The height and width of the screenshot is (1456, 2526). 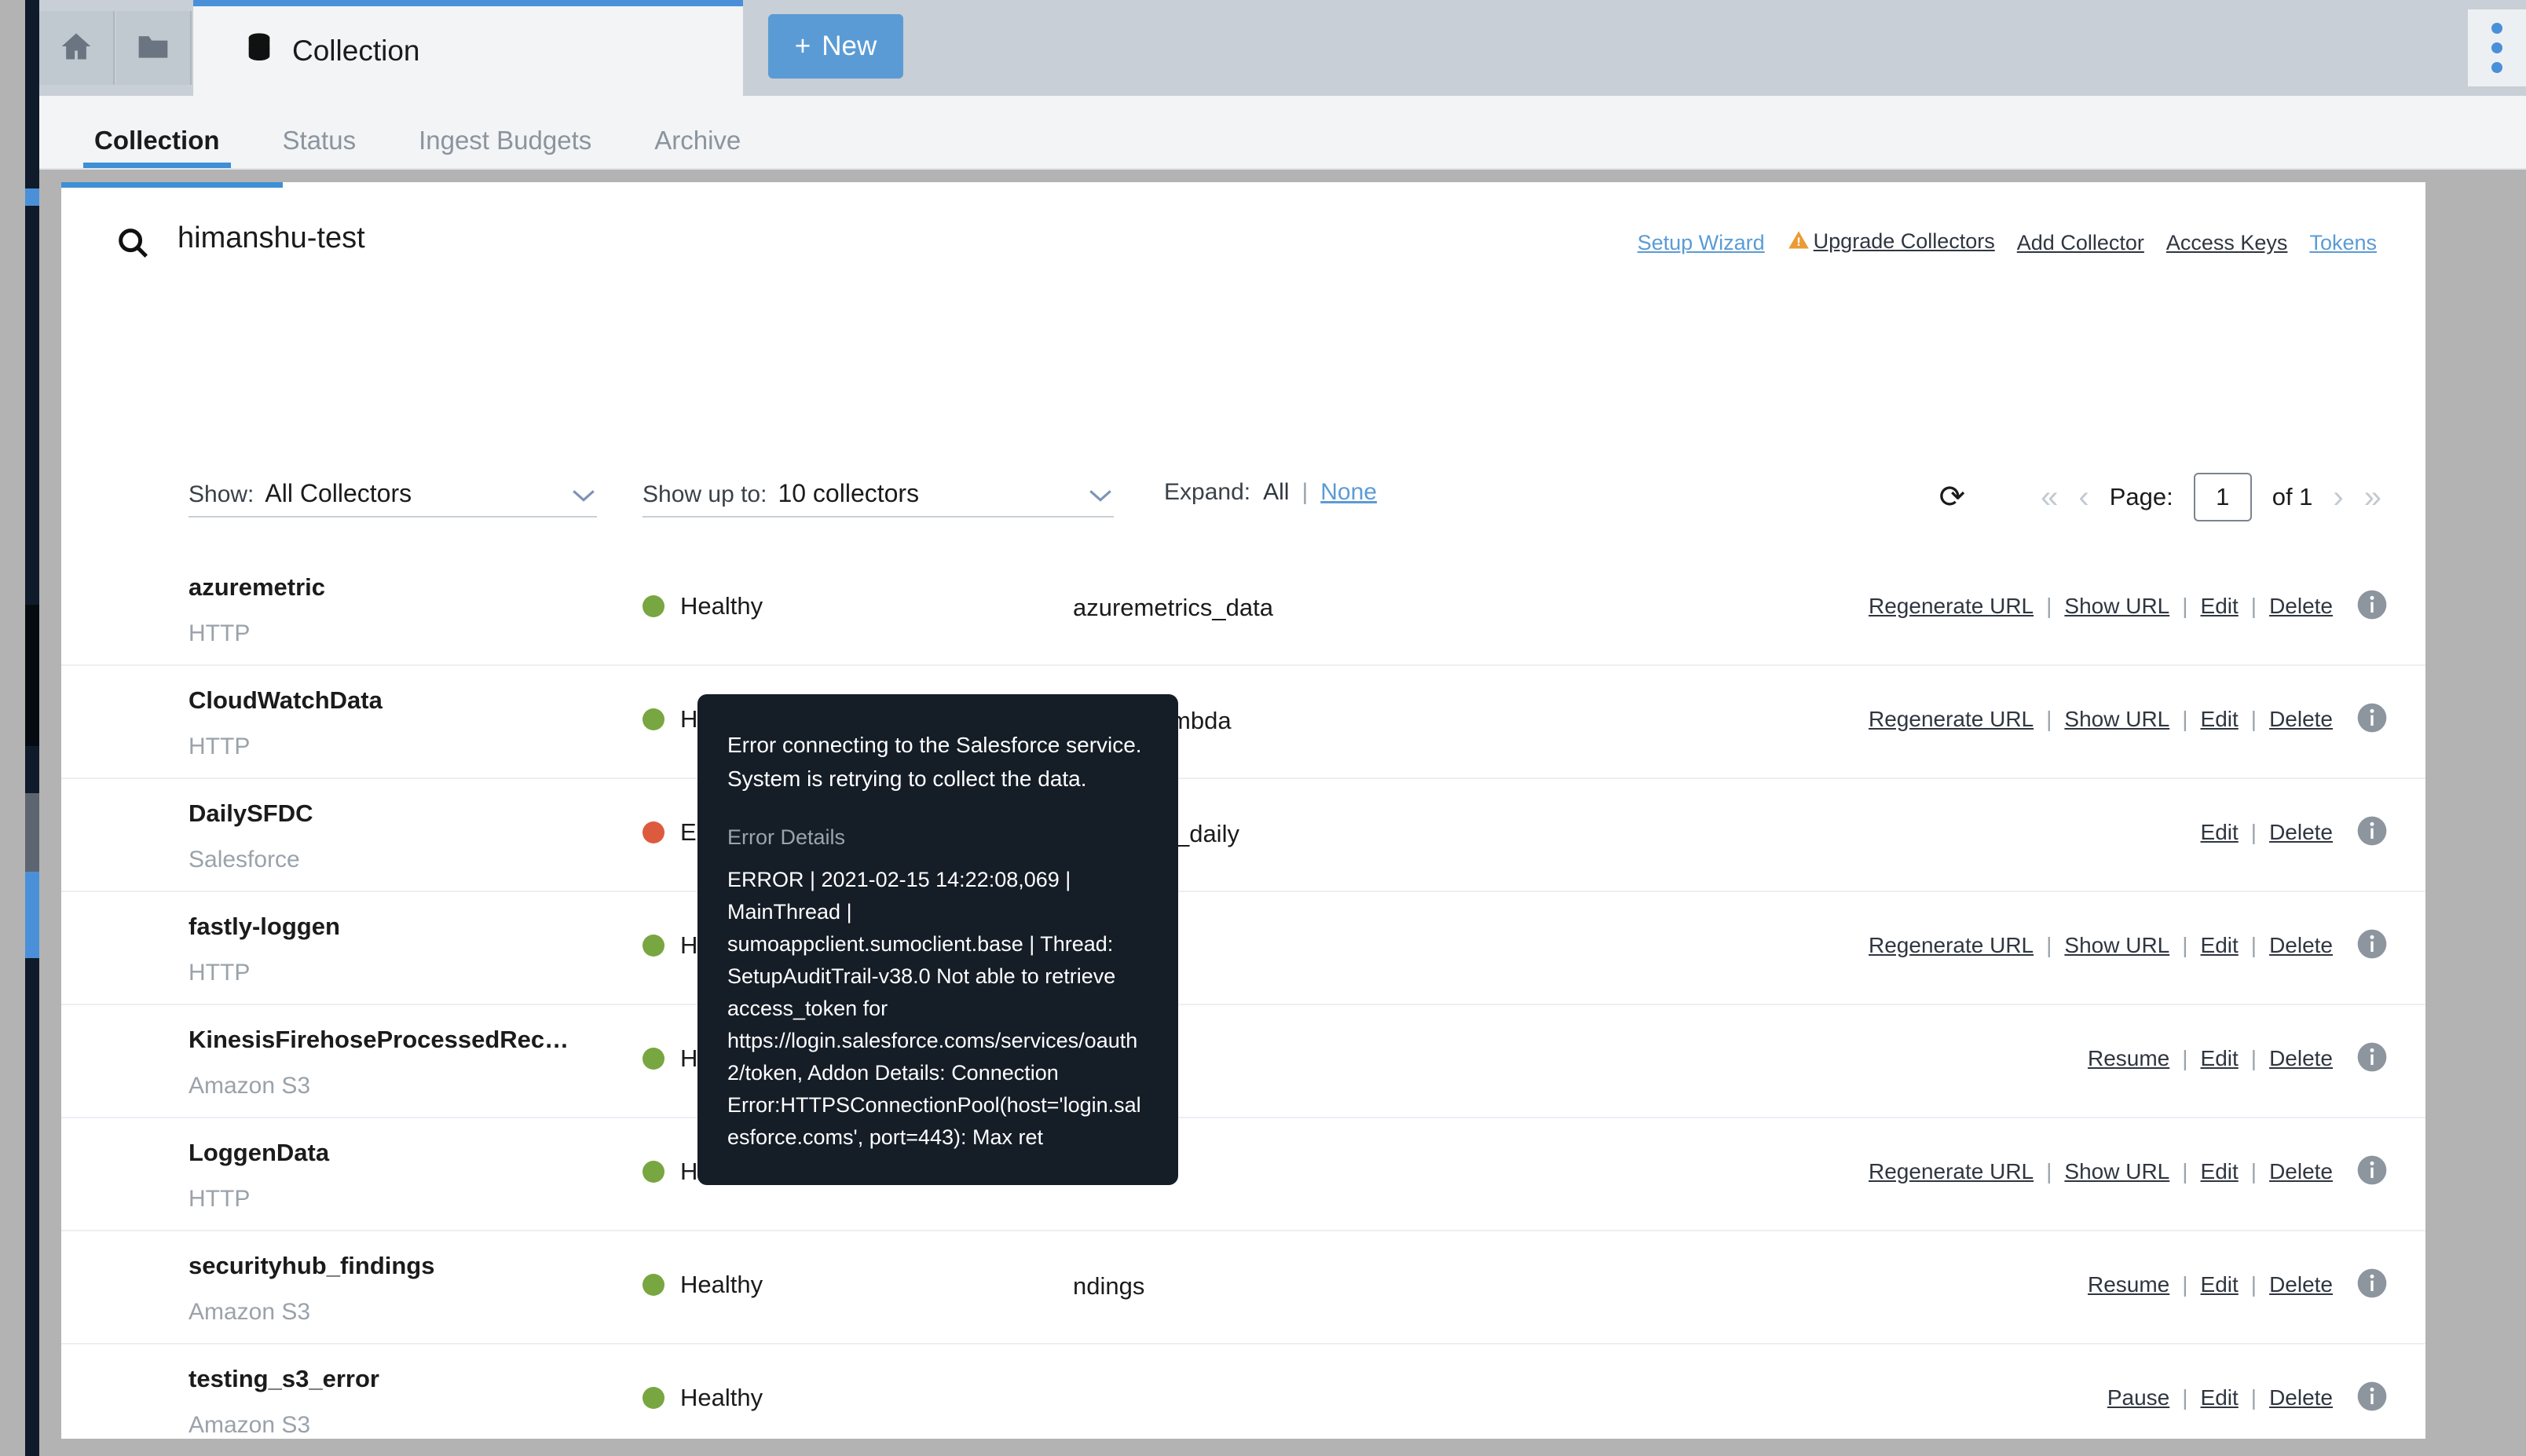 I want to click on warning-triangle-icon, so click(x=1798, y=243).